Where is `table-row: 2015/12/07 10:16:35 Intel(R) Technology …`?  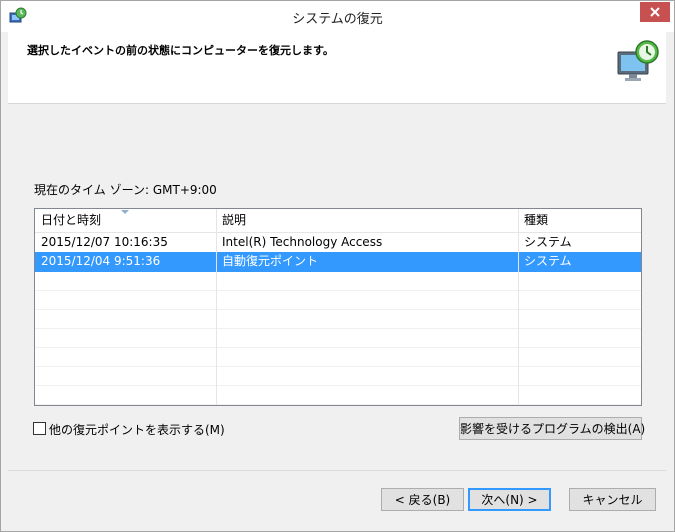 table-row: 2015/12/07 10:16:35 Intel(R) Technology … is located at coordinates (338, 243).